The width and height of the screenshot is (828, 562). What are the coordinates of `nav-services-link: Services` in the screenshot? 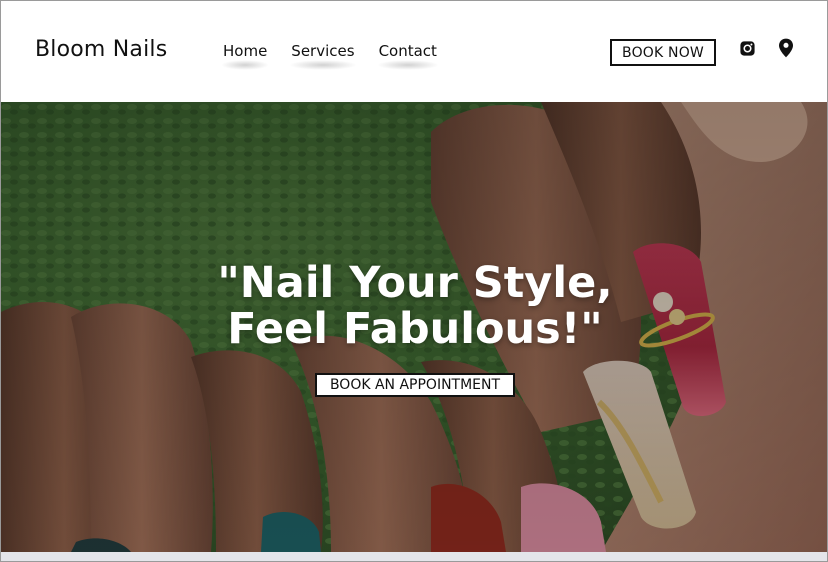 It's located at (323, 56).